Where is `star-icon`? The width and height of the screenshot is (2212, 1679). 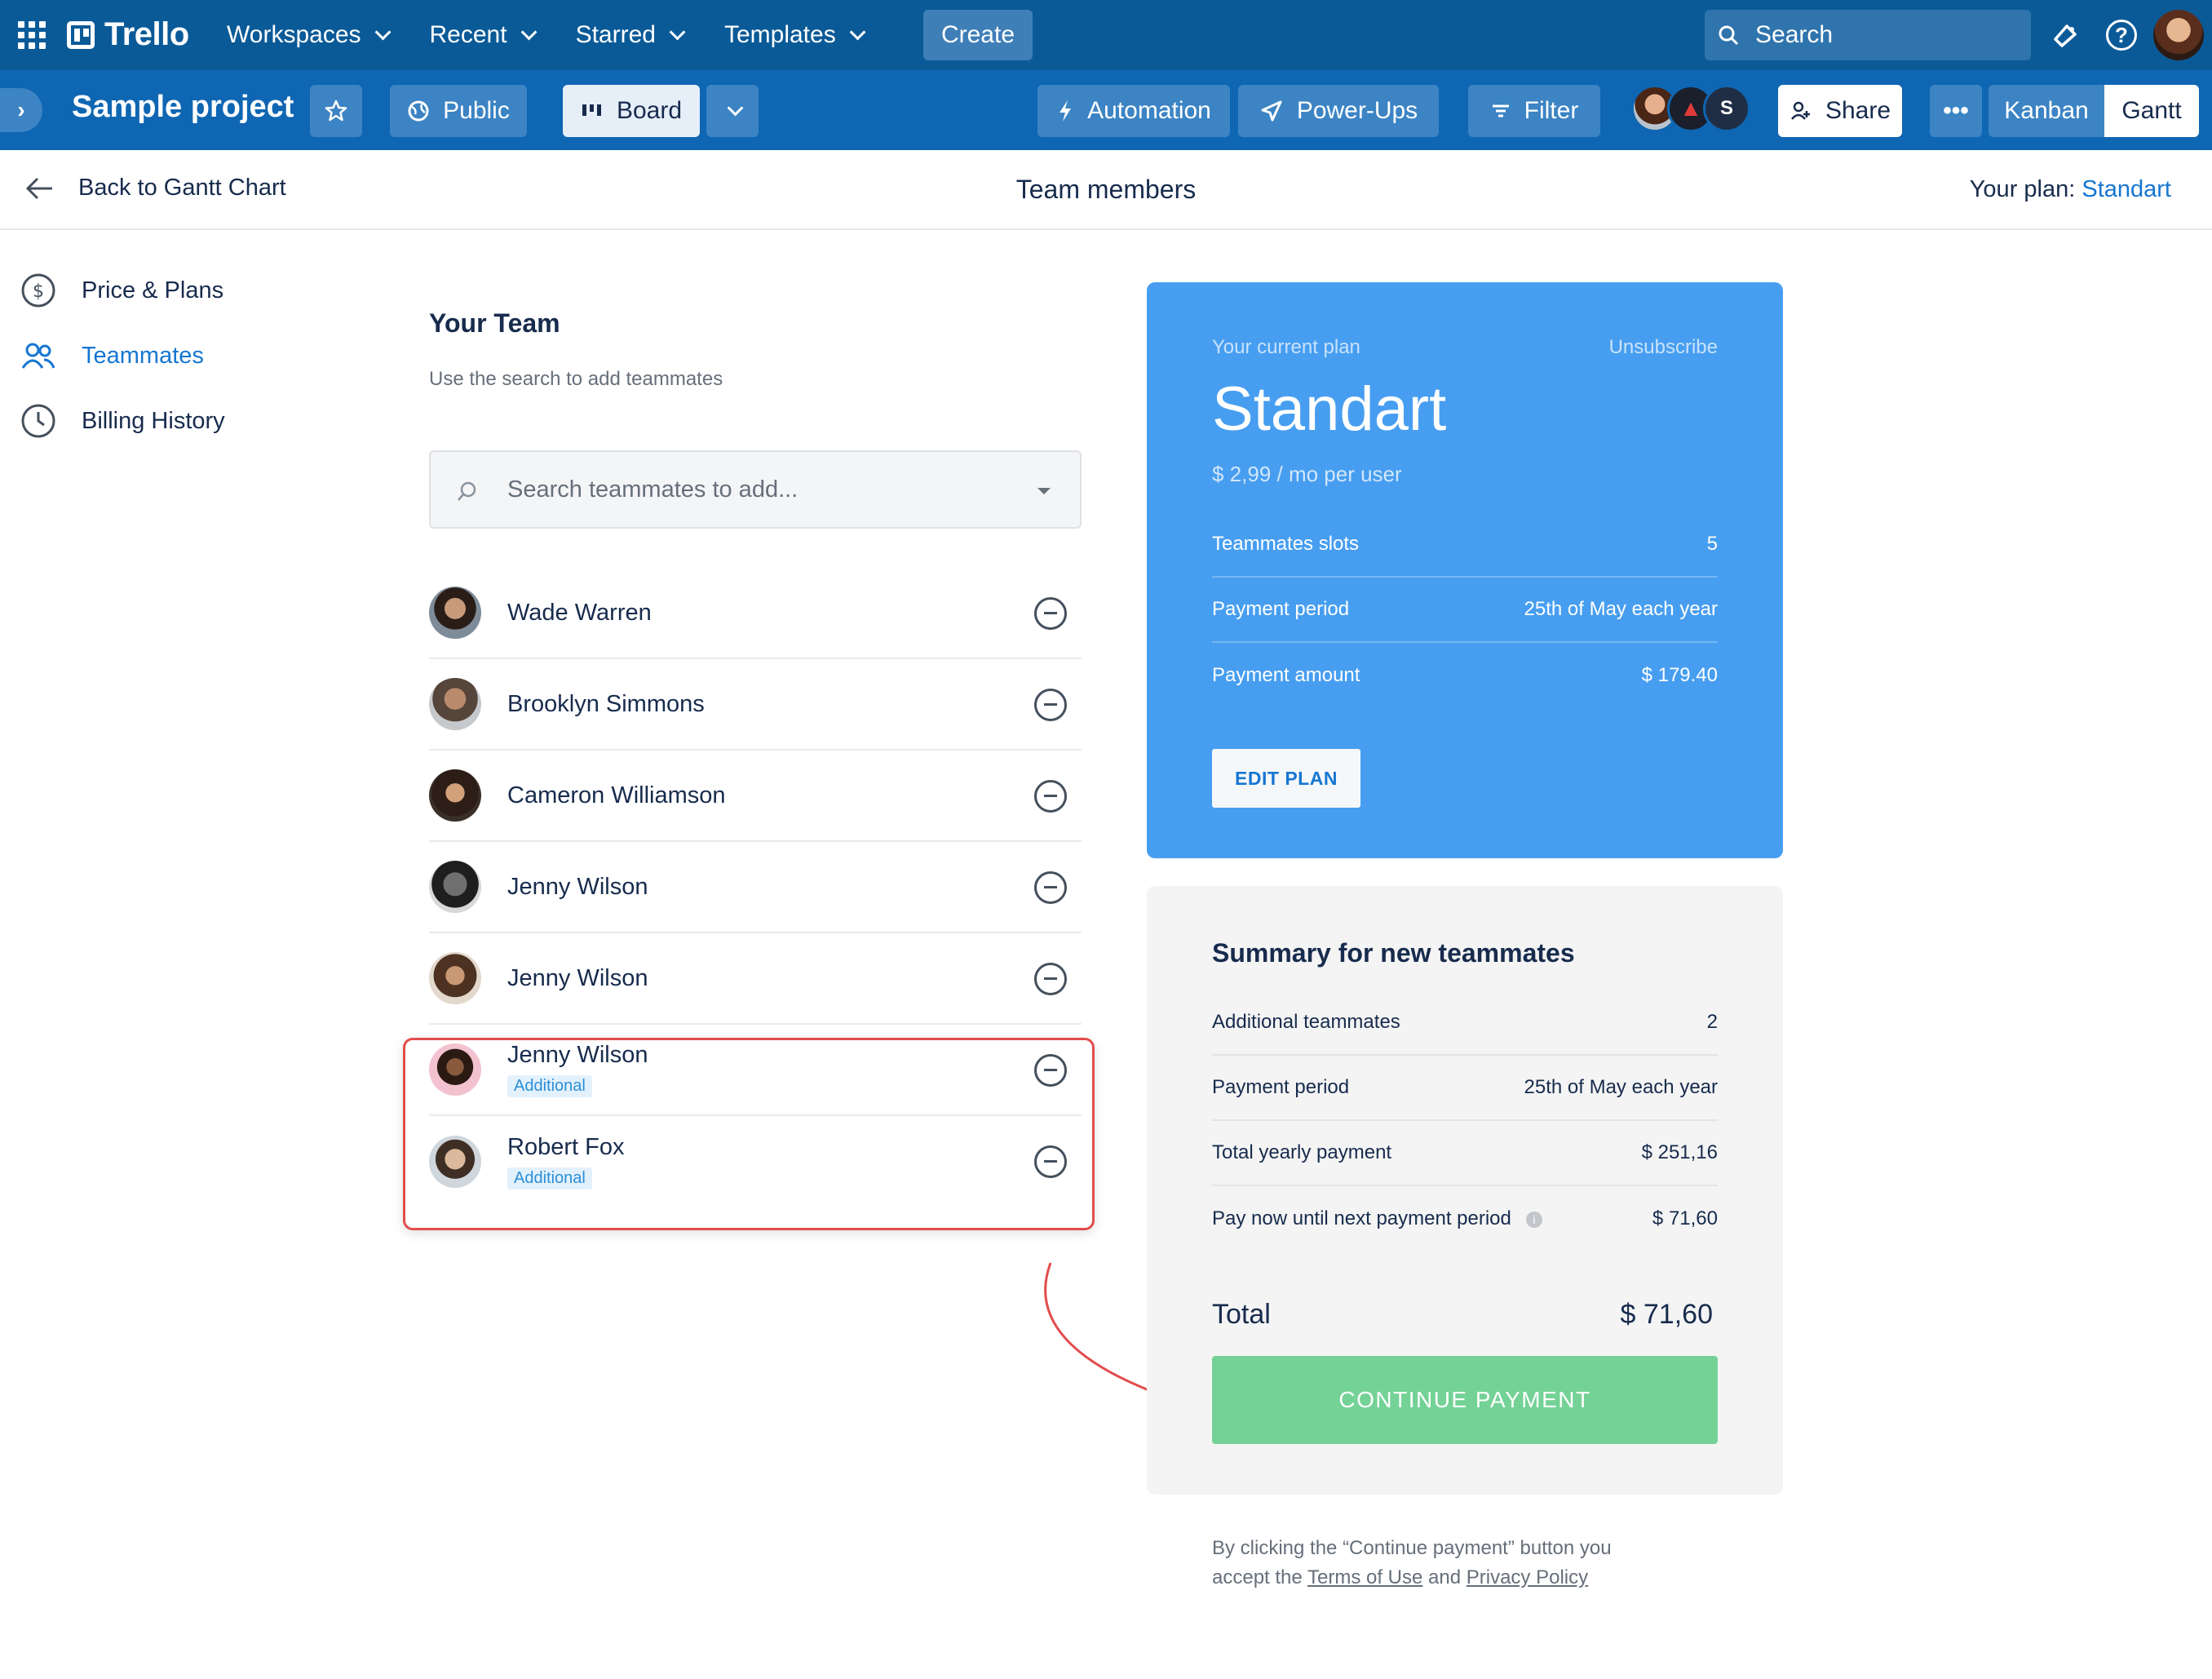
star-icon is located at coordinates (336, 111).